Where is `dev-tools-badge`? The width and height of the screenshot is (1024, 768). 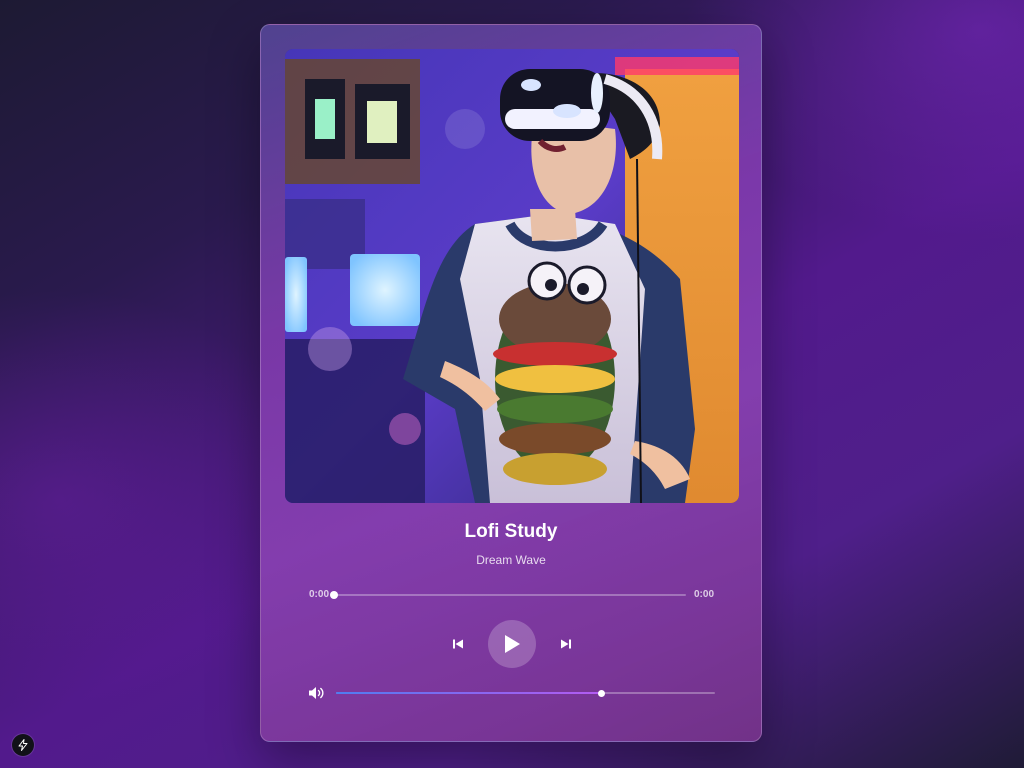
dev-tools-badge is located at coordinates (23, 745).